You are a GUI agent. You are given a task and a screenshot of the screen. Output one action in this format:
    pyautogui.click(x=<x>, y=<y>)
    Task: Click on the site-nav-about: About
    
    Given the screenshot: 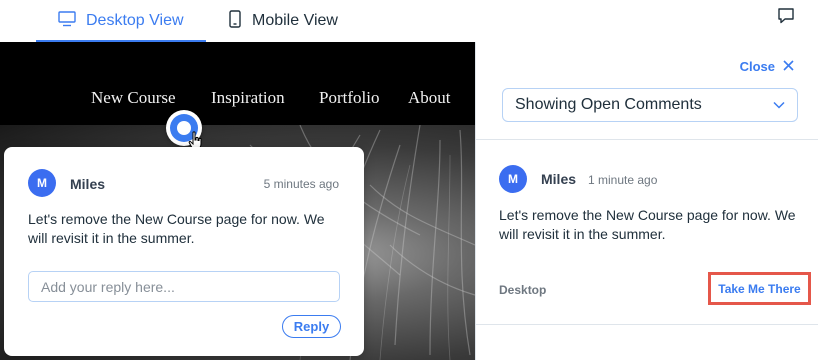 What is the action you would take?
    pyautogui.click(x=429, y=98)
    